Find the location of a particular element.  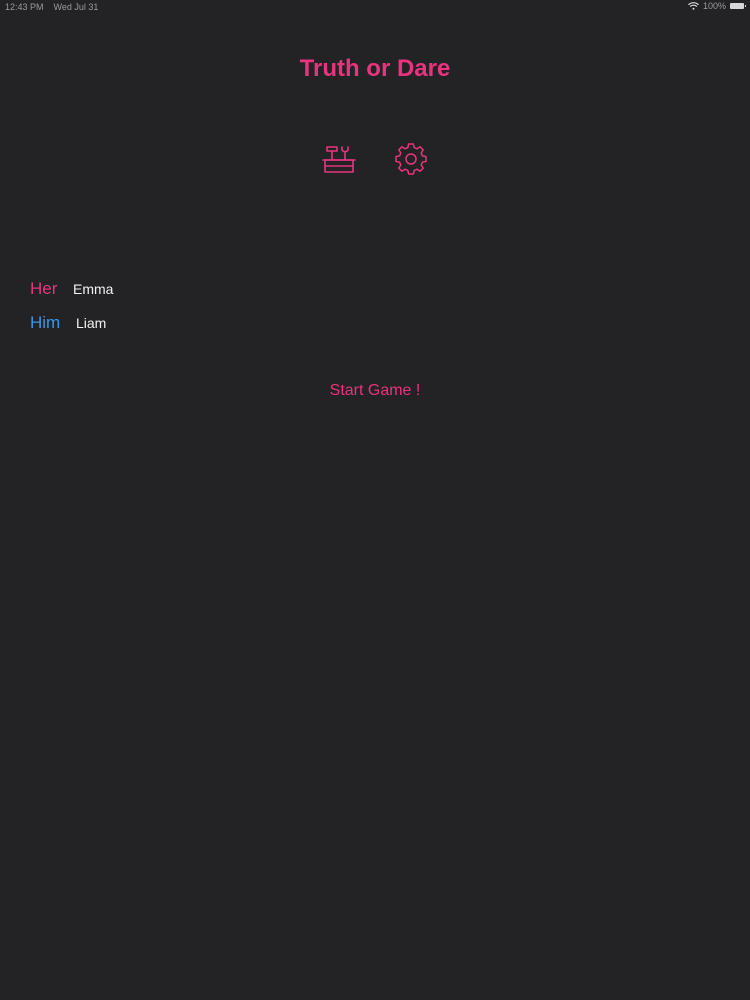

her-name-field: Emma is located at coordinates (93, 289).